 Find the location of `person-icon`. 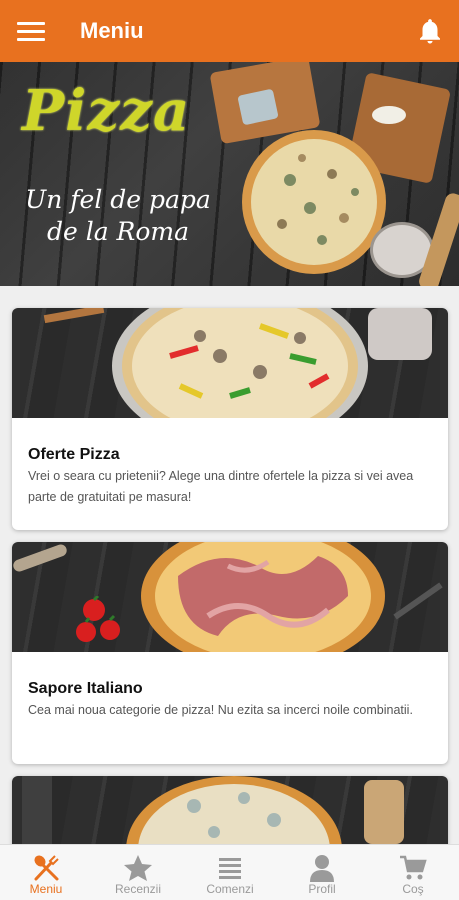

person-icon is located at coordinates (322, 868).